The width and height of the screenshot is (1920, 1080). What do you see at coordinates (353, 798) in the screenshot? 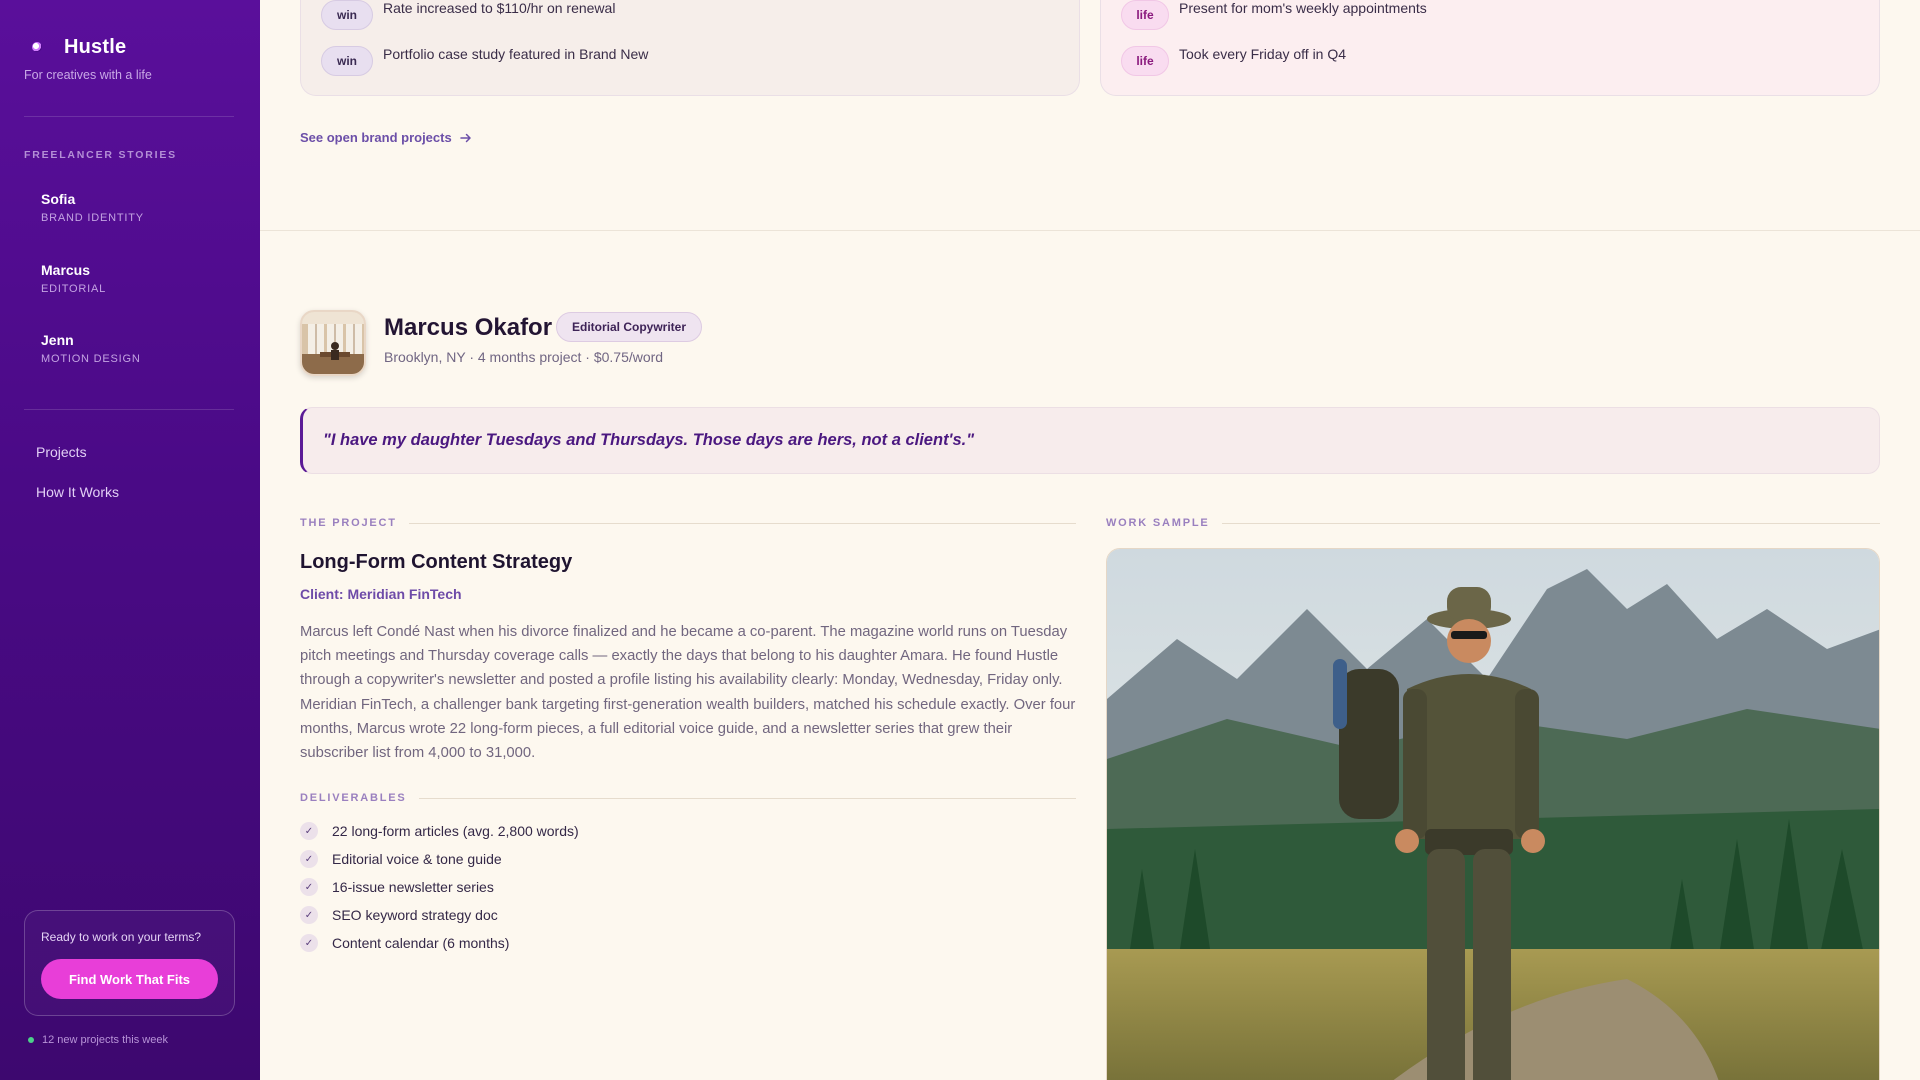
I see `deliverables-label: DELIVERABLES` at bounding box center [353, 798].